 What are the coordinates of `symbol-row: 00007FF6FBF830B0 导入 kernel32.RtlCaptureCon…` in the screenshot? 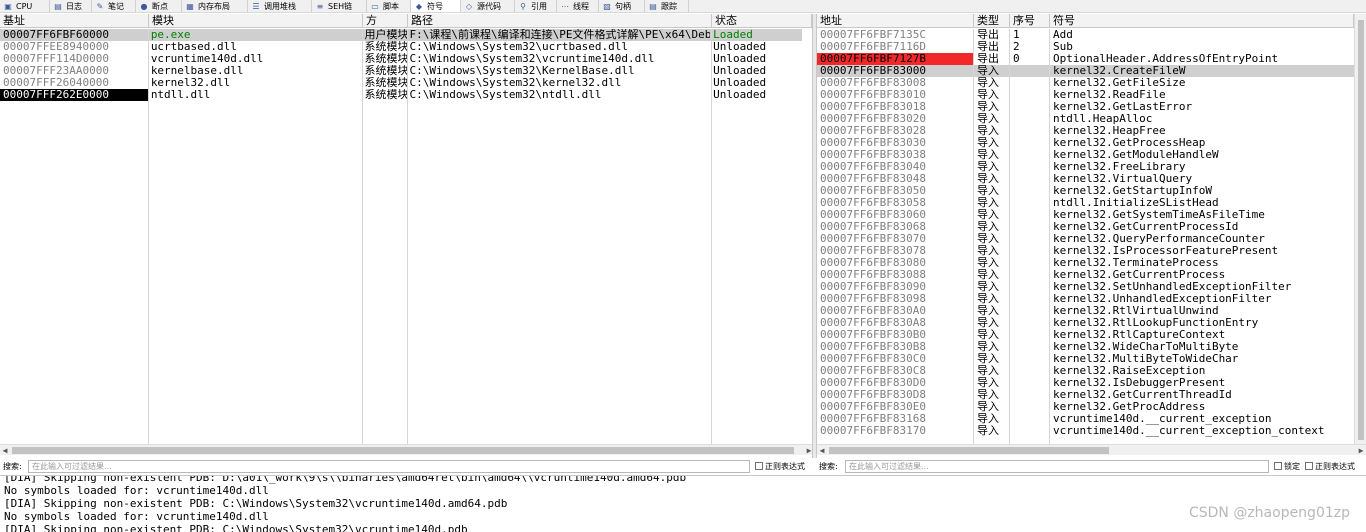 It's located at (1085, 335).